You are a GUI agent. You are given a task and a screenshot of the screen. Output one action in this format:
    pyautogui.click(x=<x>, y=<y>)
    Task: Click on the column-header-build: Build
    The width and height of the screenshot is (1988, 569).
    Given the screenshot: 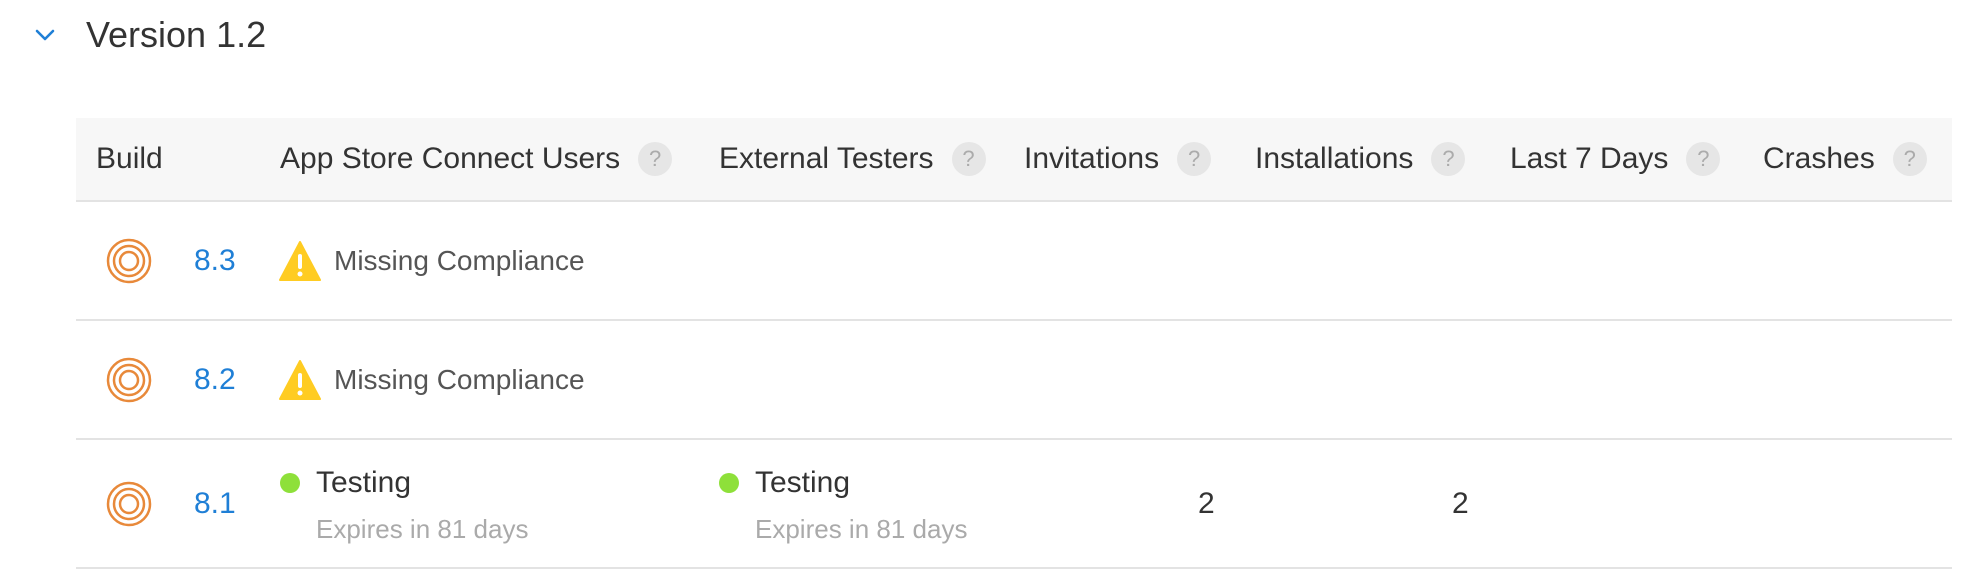 What is the action you would take?
    pyautogui.click(x=129, y=159)
    